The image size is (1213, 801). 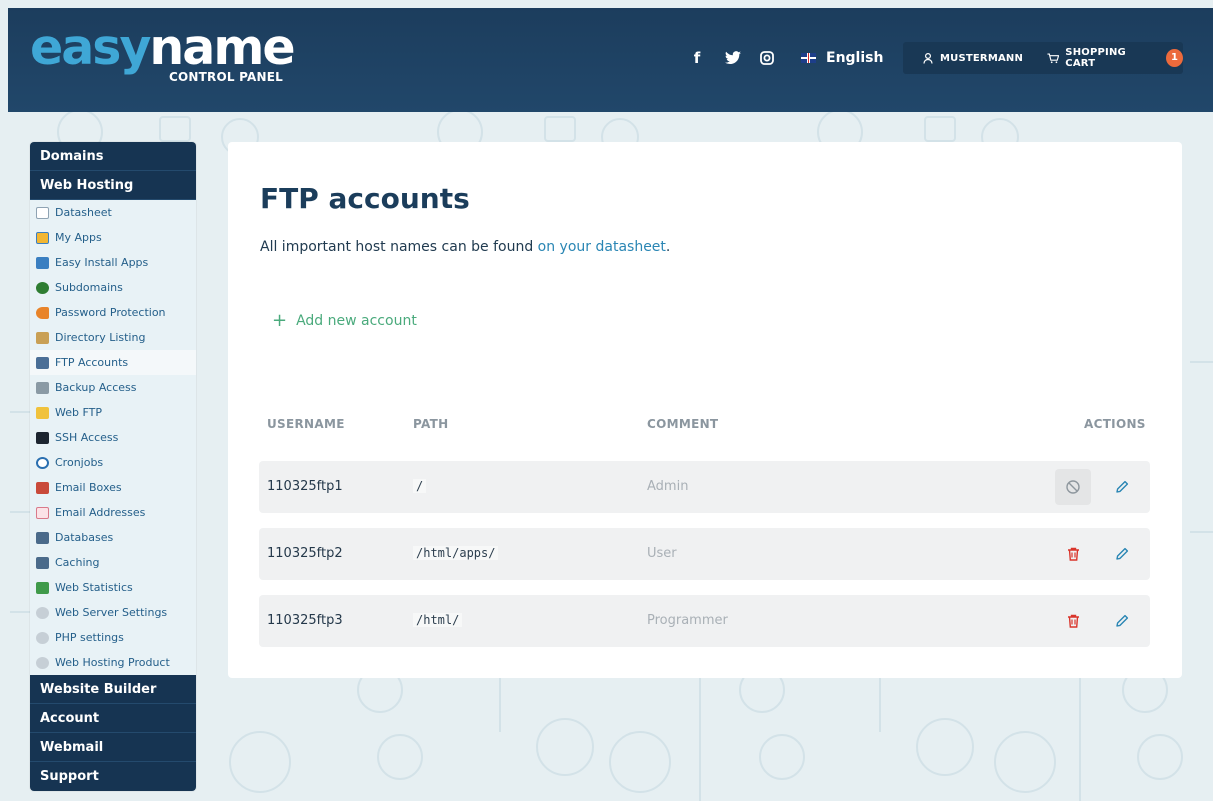 What do you see at coordinates (306, 424) in the screenshot?
I see `column-header-username: USERNAME` at bounding box center [306, 424].